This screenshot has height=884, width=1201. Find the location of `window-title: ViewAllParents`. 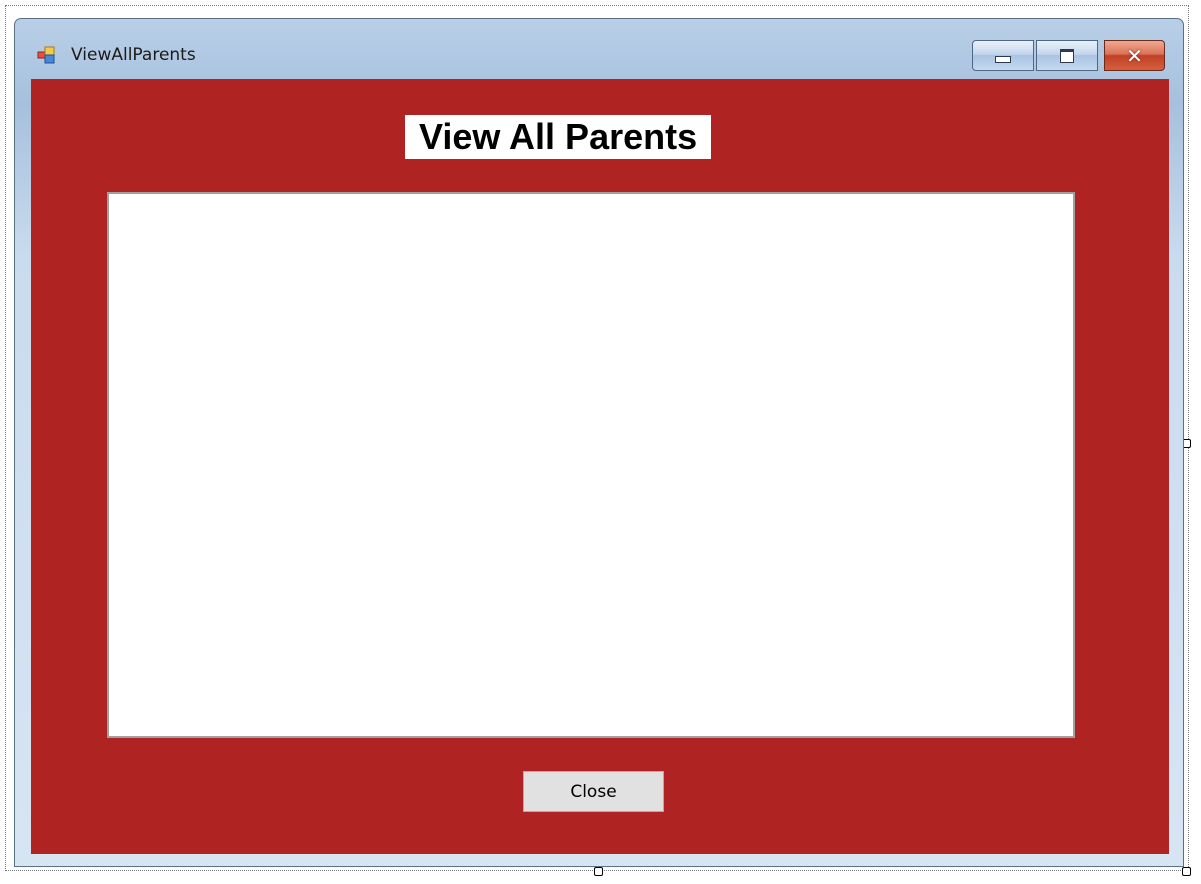

window-title: ViewAllParents is located at coordinates (133, 55).